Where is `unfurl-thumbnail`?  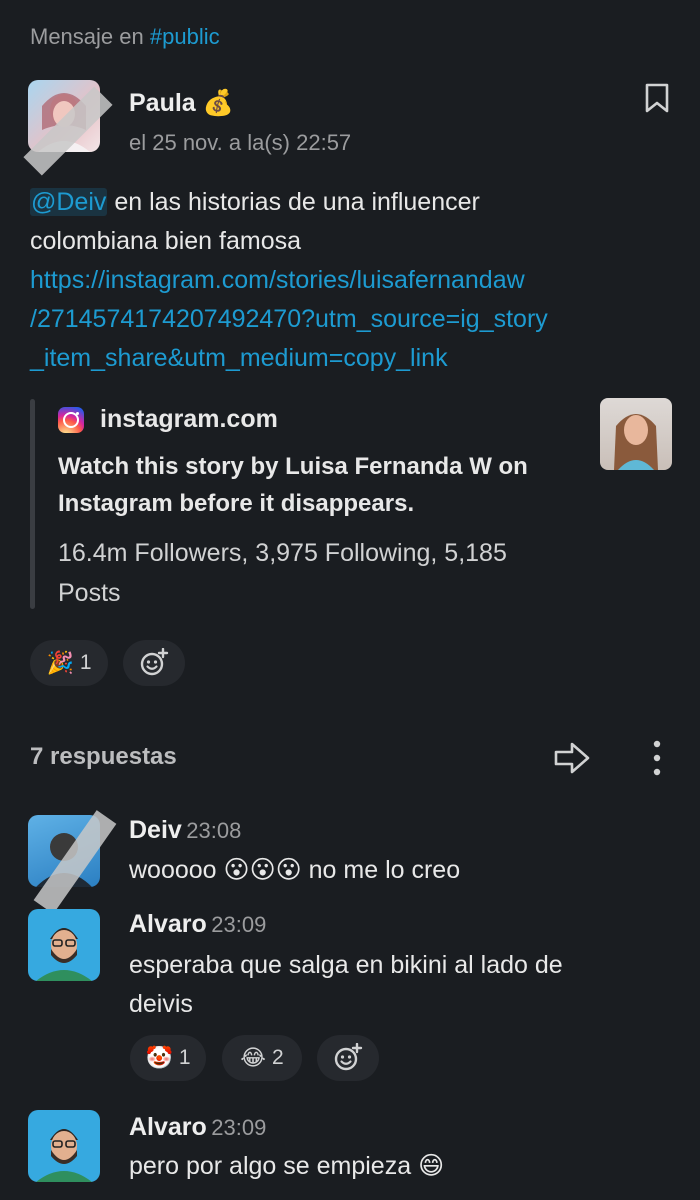 unfurl-thumbnail is located at coordinates (636, 434).